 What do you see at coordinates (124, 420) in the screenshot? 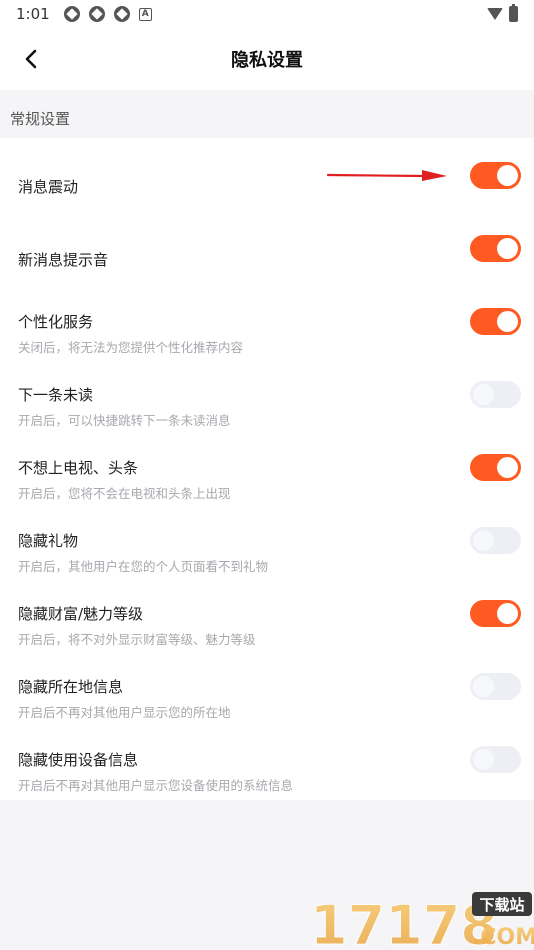
I see `setting-description: 开启后，可以快捷跳转下一条未读消息` at bounding box center [124, 420].